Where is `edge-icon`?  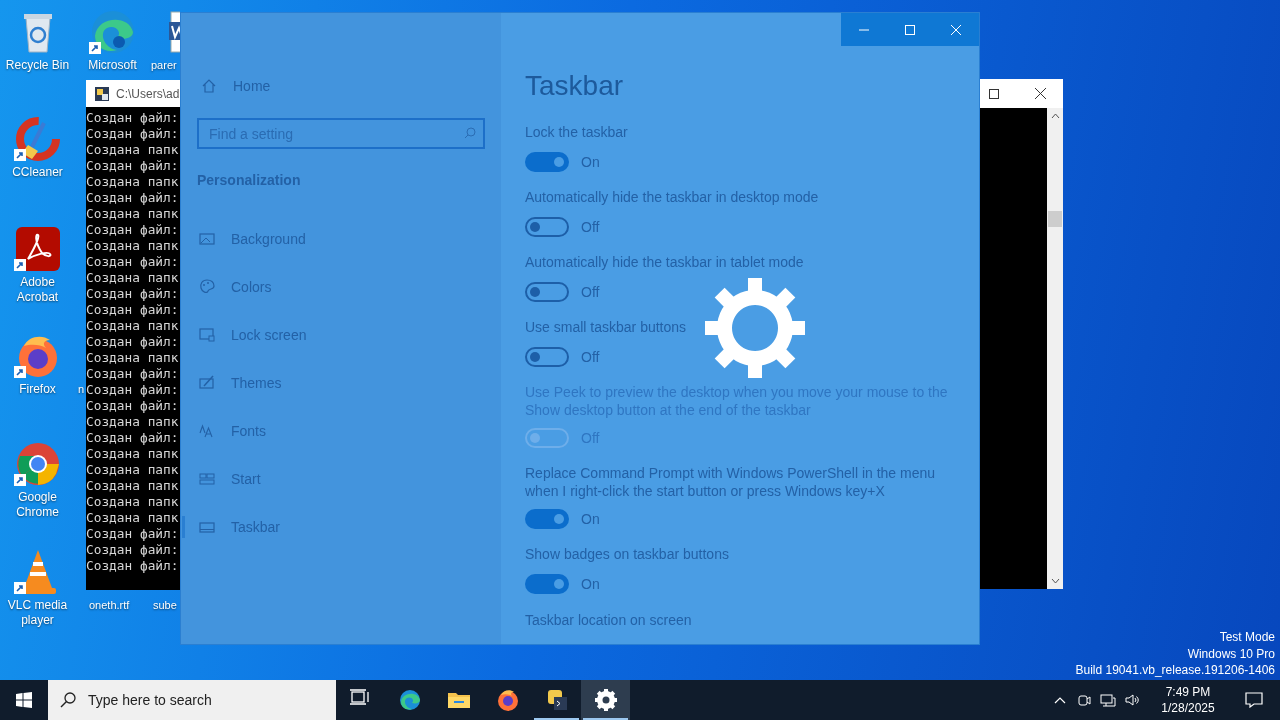
edge-icon is located at coordinates (409, 700).